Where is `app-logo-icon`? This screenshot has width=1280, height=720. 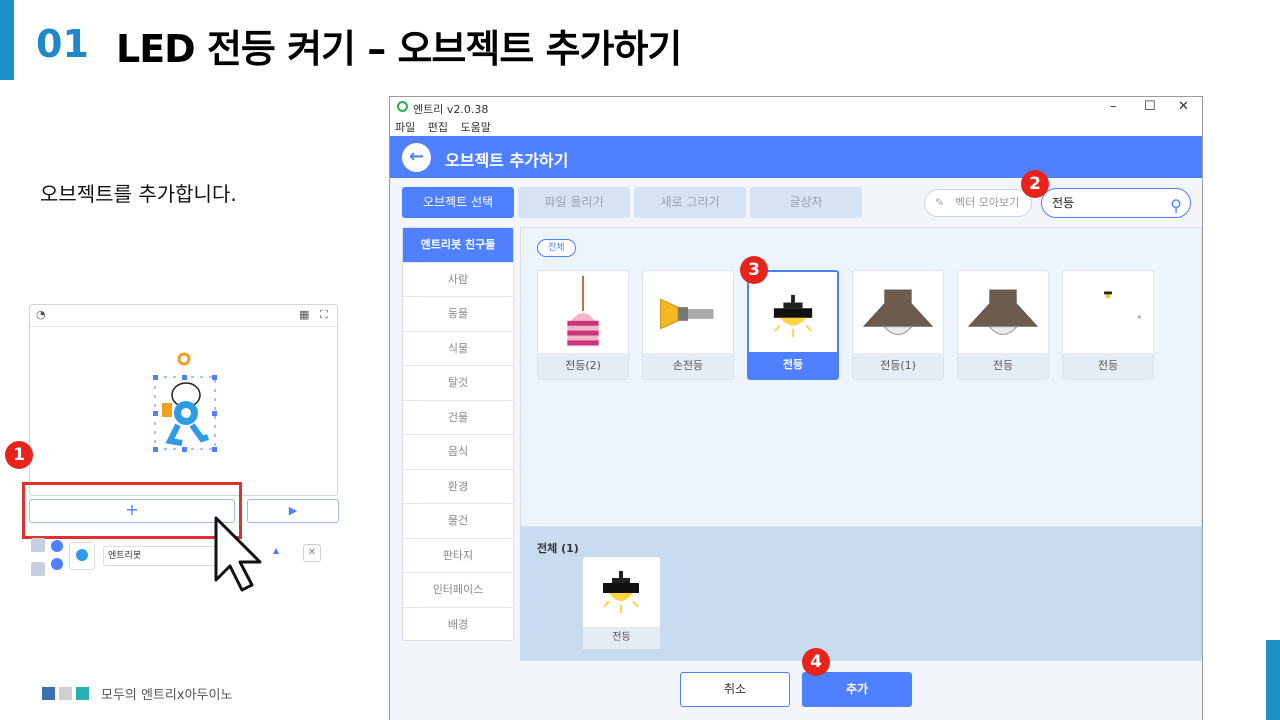 app-logo-icon is located at coordinates (402, 106).